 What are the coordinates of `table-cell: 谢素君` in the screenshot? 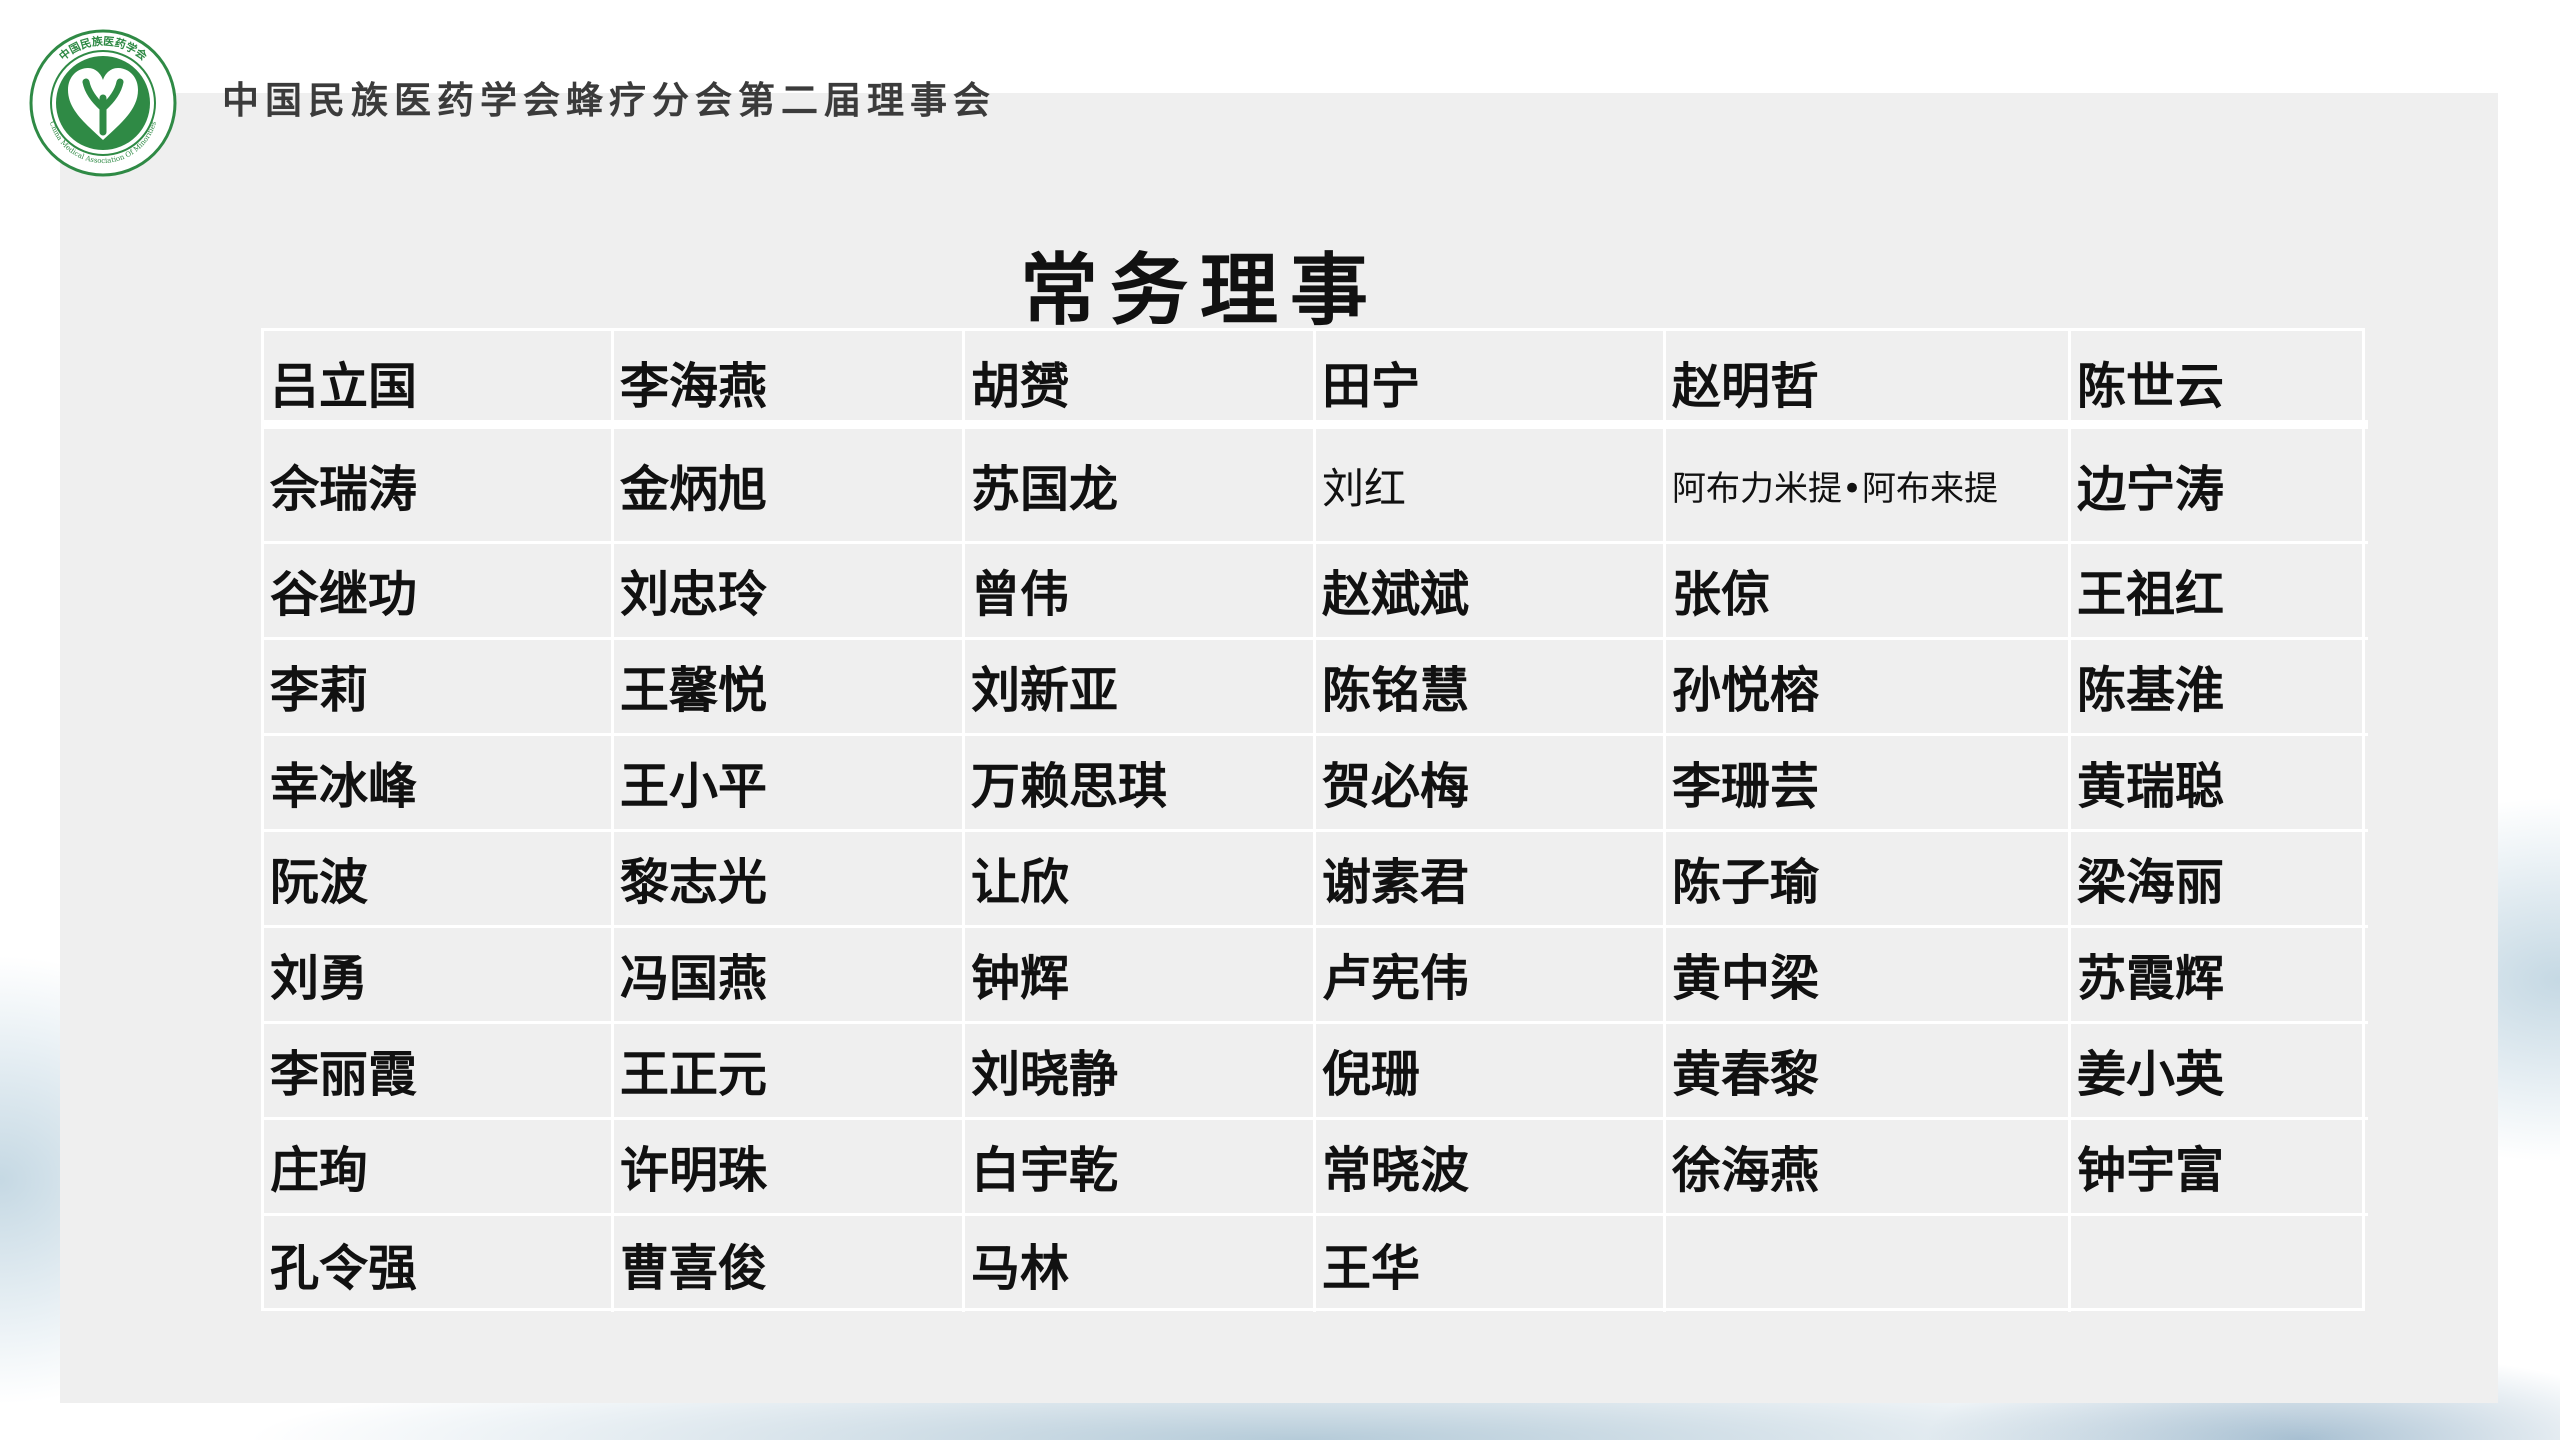 It's located at (1491, 880).